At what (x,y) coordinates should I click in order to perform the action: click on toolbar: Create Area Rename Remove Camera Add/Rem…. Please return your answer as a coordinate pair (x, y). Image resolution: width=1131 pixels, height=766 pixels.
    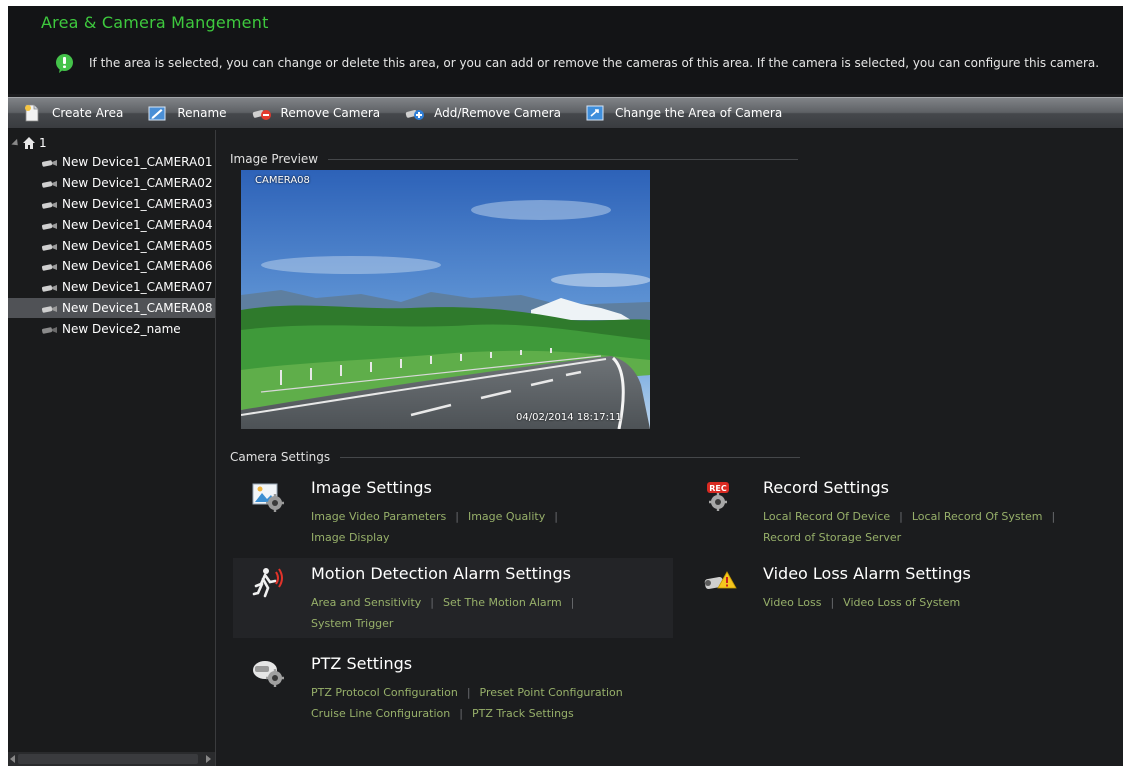
    Looking at the image, I should click on (565, 113).